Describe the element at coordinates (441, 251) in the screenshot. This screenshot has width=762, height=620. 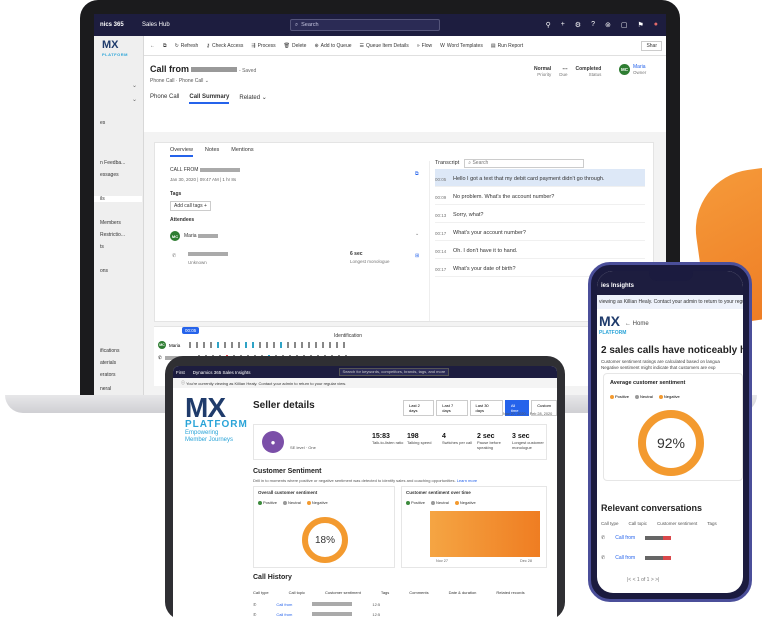
I see `timestamp: 00:14` at that location.